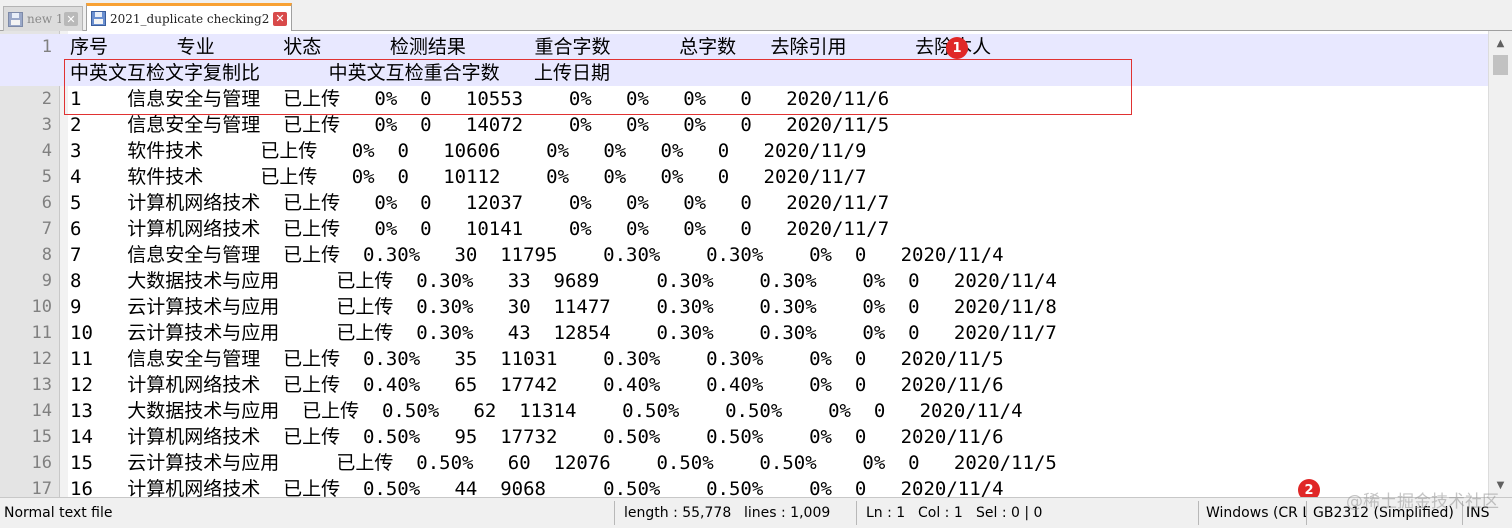 Image resolution: width=1512 pixels, height=528 pixels. What do you see at coordinates (957, 48) in the screenshot?
I see `annotation-badge-1: 1` at bounding box center [957, 48].